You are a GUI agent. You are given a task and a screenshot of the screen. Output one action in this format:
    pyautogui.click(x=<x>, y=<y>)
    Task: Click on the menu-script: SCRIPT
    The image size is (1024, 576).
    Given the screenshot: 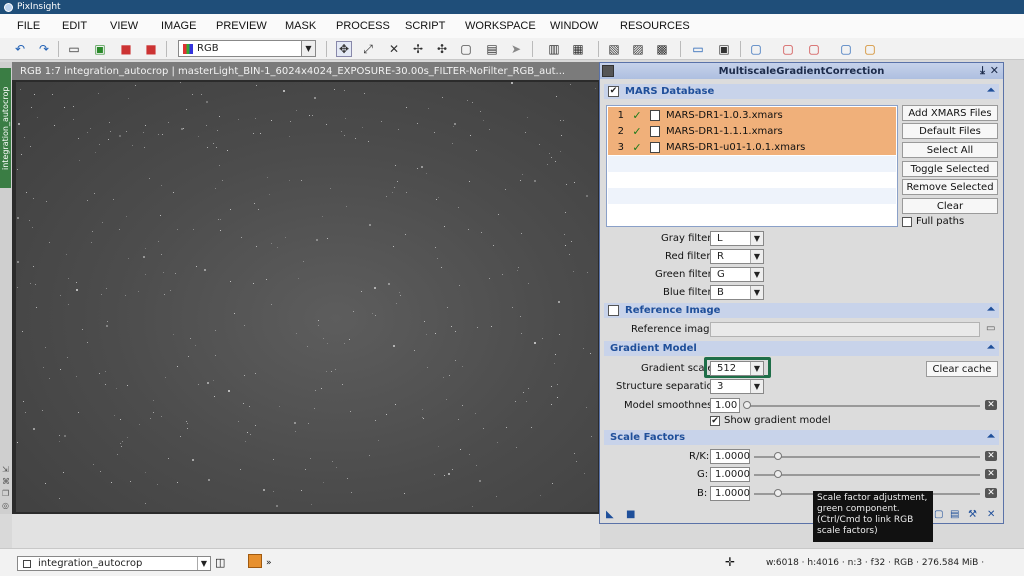 What is the action you would take?
    pyautogui.click(x=425, y=26)
    